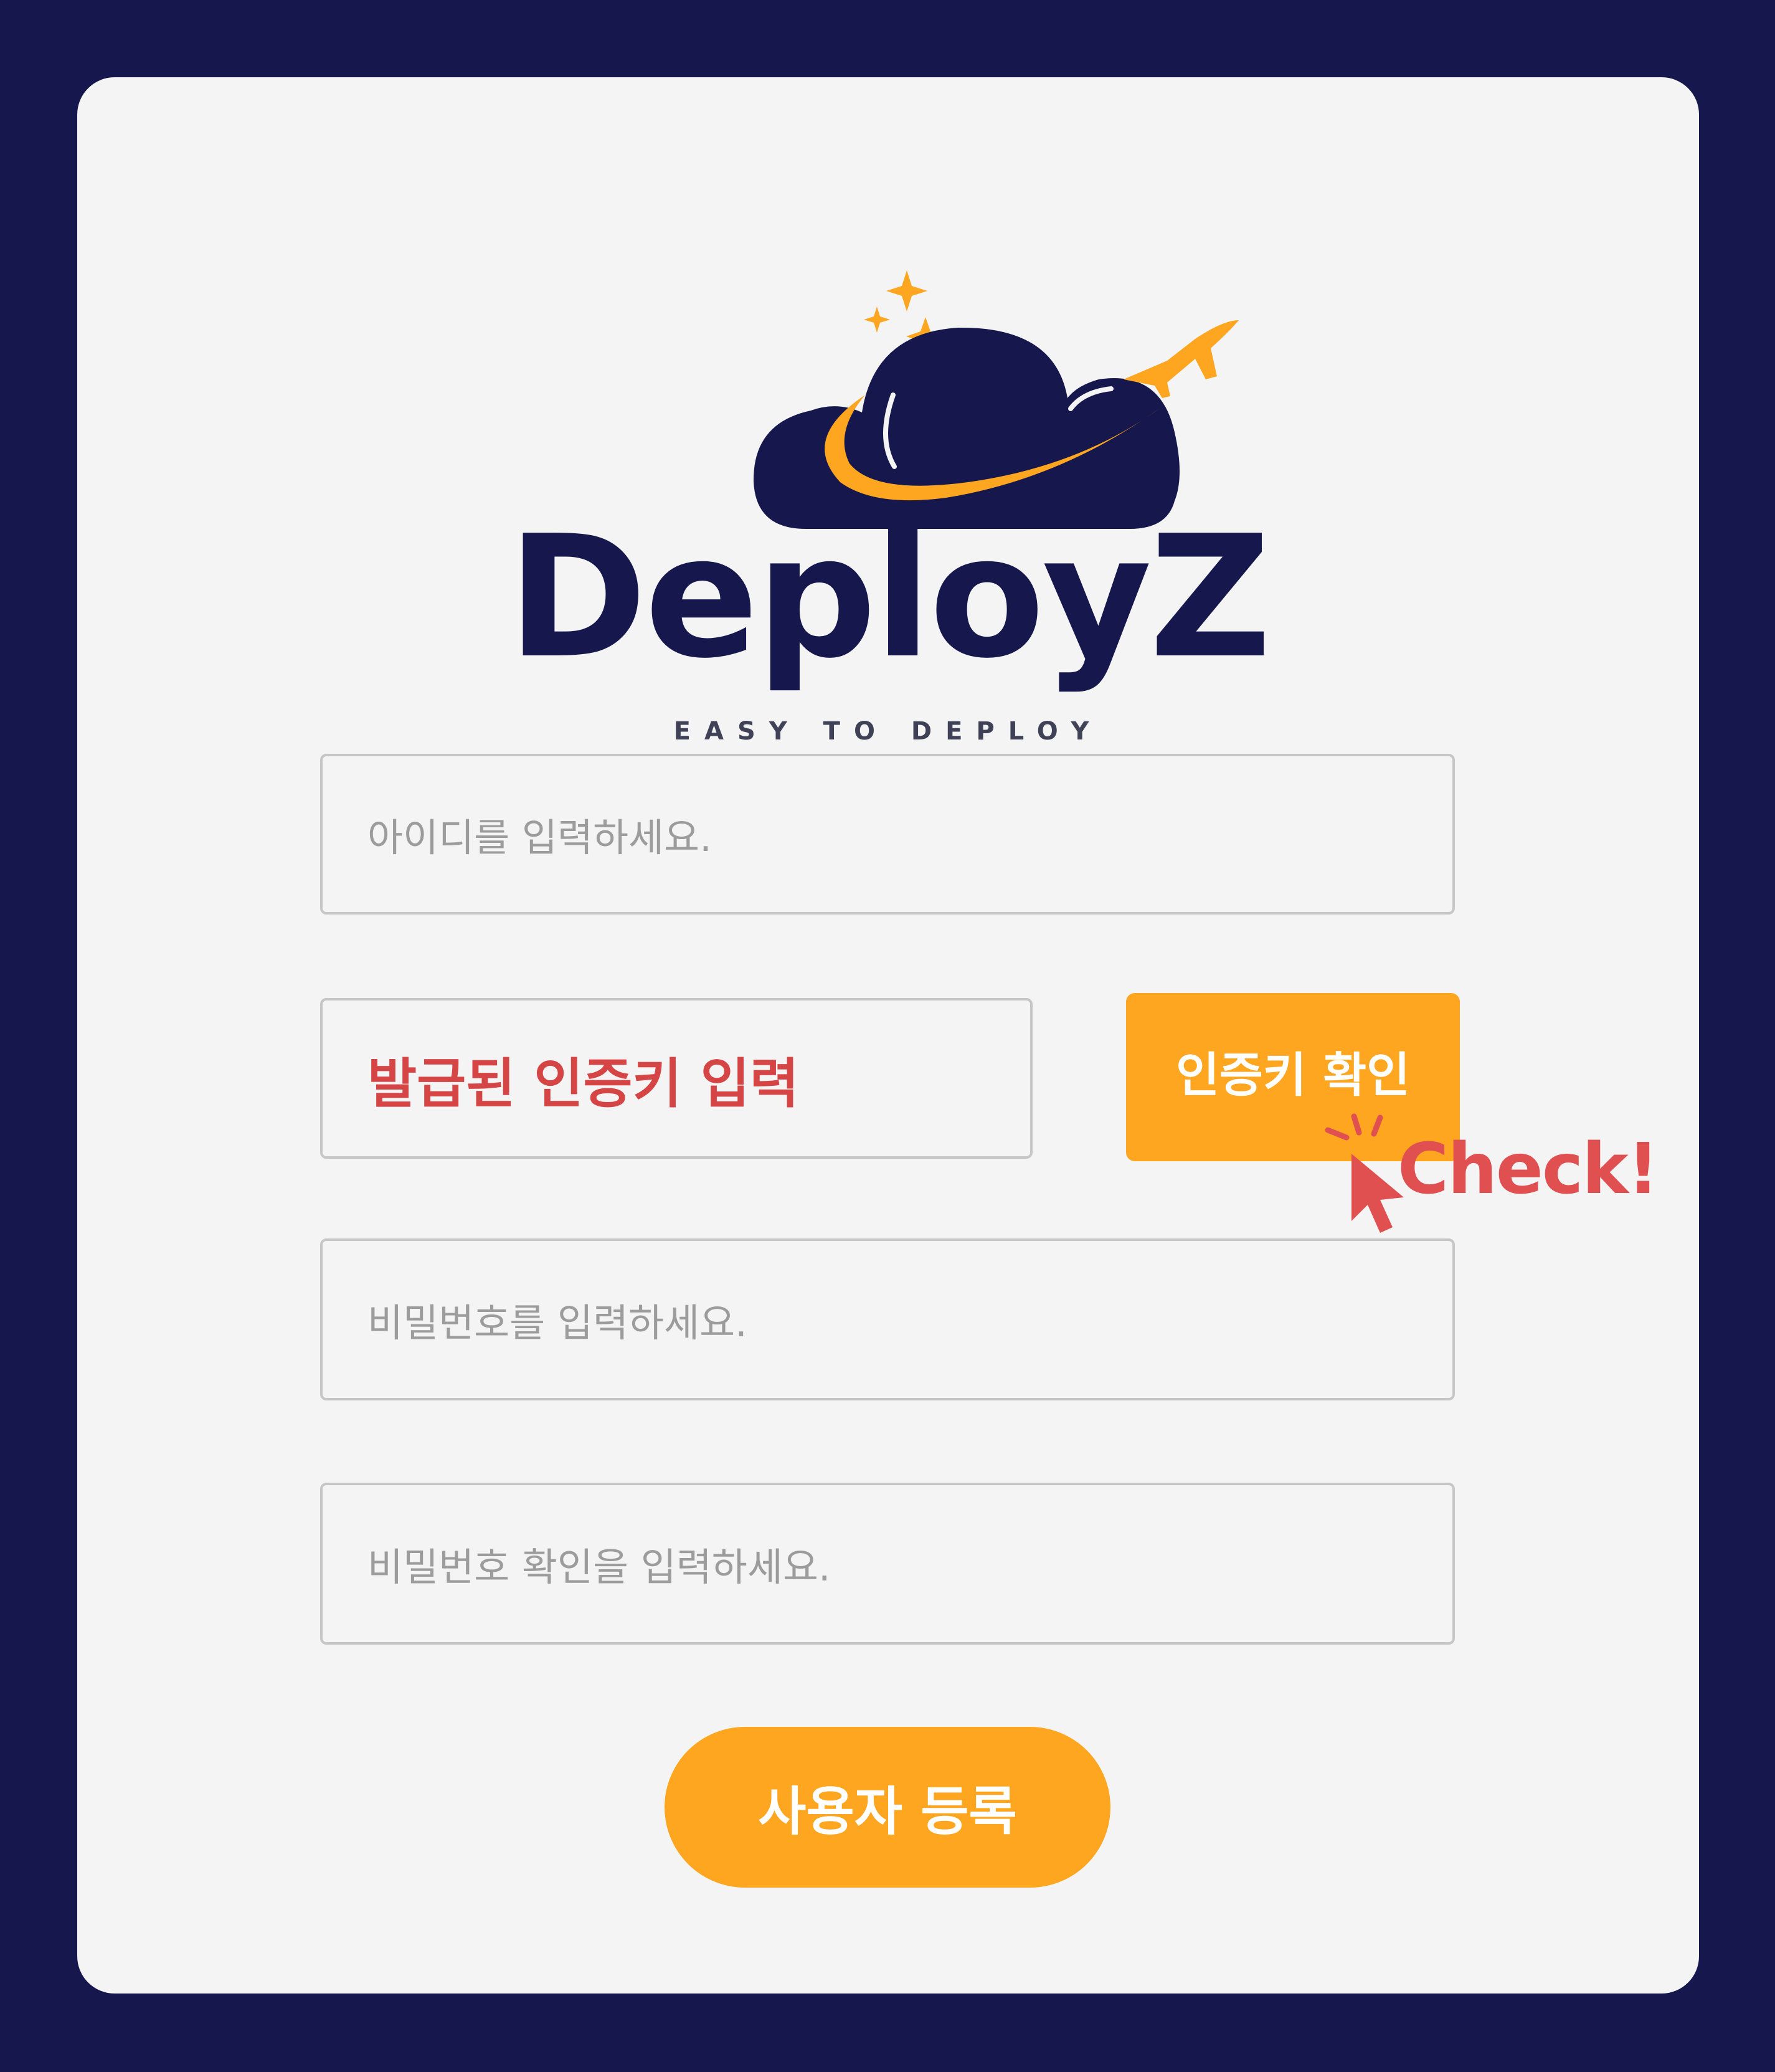 The width and height of the screenshot is (1775, 2072). What do you see at coordinates (1529, 1169) in the screenshot?
I see `check-annotation-text: Check!` at bounding box center [1529, 1169].